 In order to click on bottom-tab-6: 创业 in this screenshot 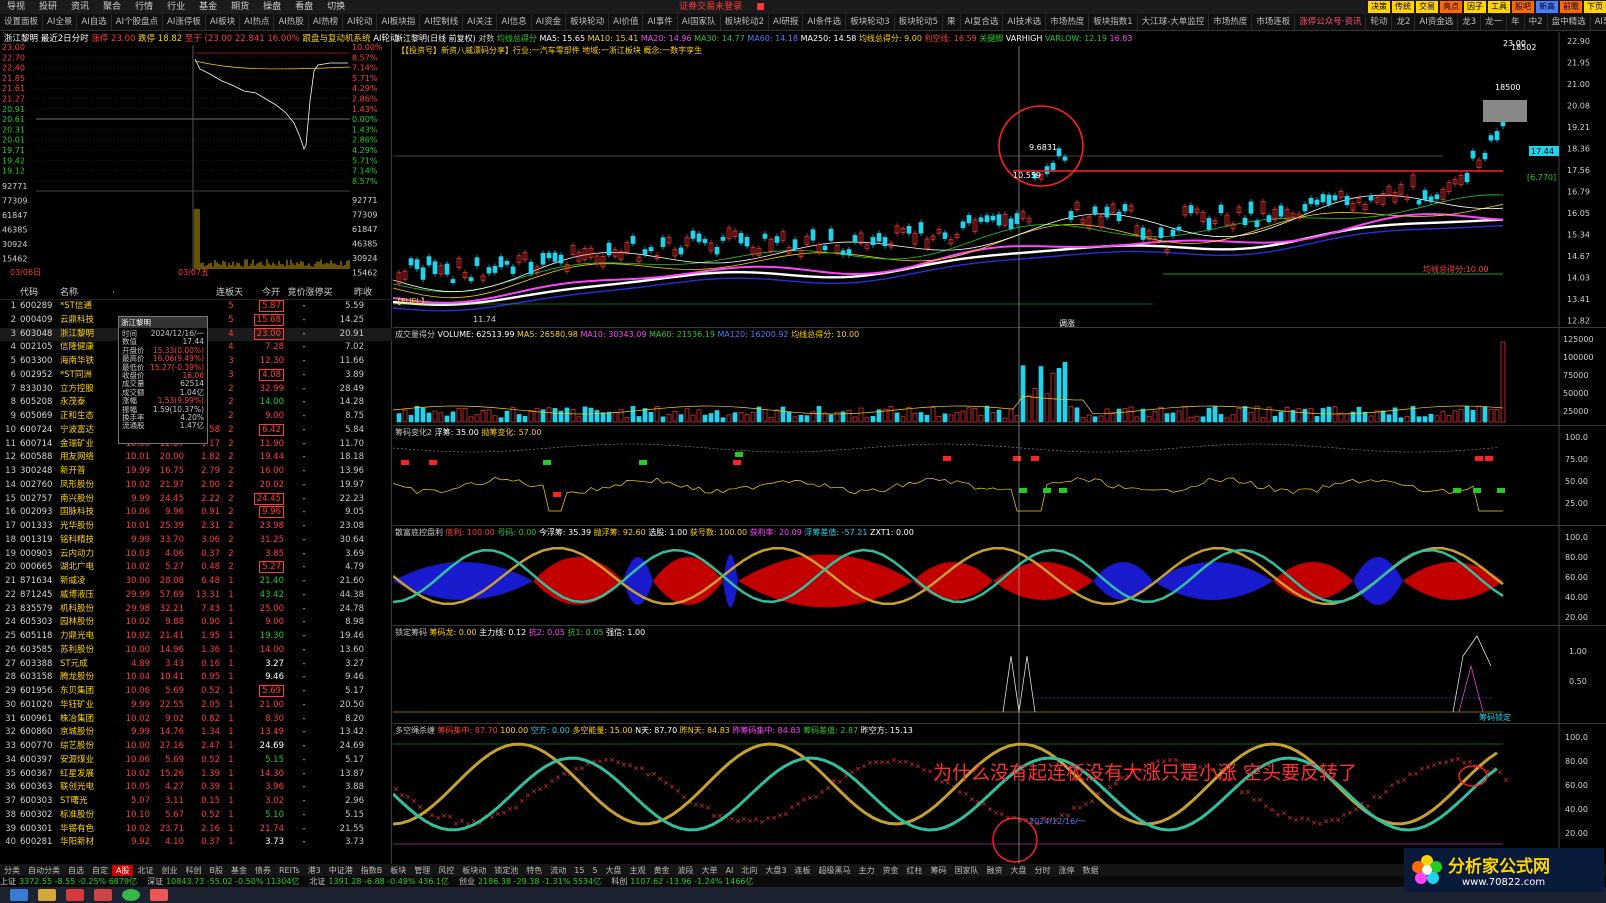, I will do `click(169, 870)`.